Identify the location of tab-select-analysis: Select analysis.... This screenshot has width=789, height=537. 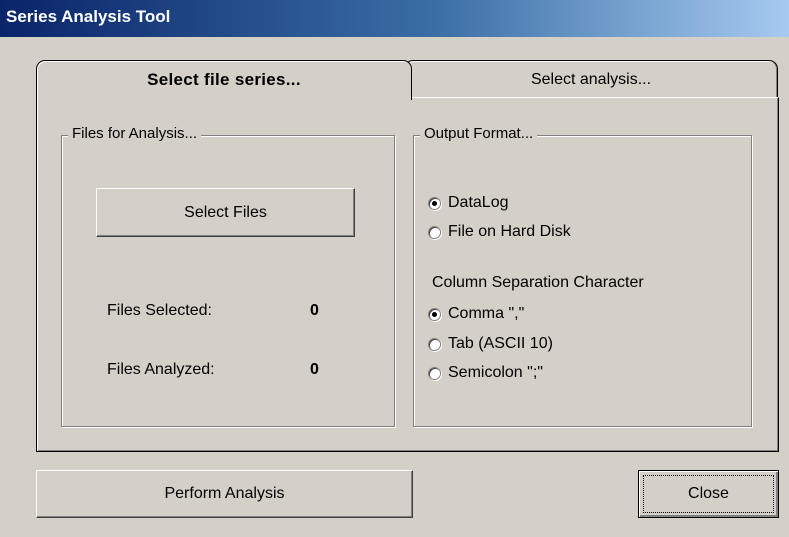
(591, 79).